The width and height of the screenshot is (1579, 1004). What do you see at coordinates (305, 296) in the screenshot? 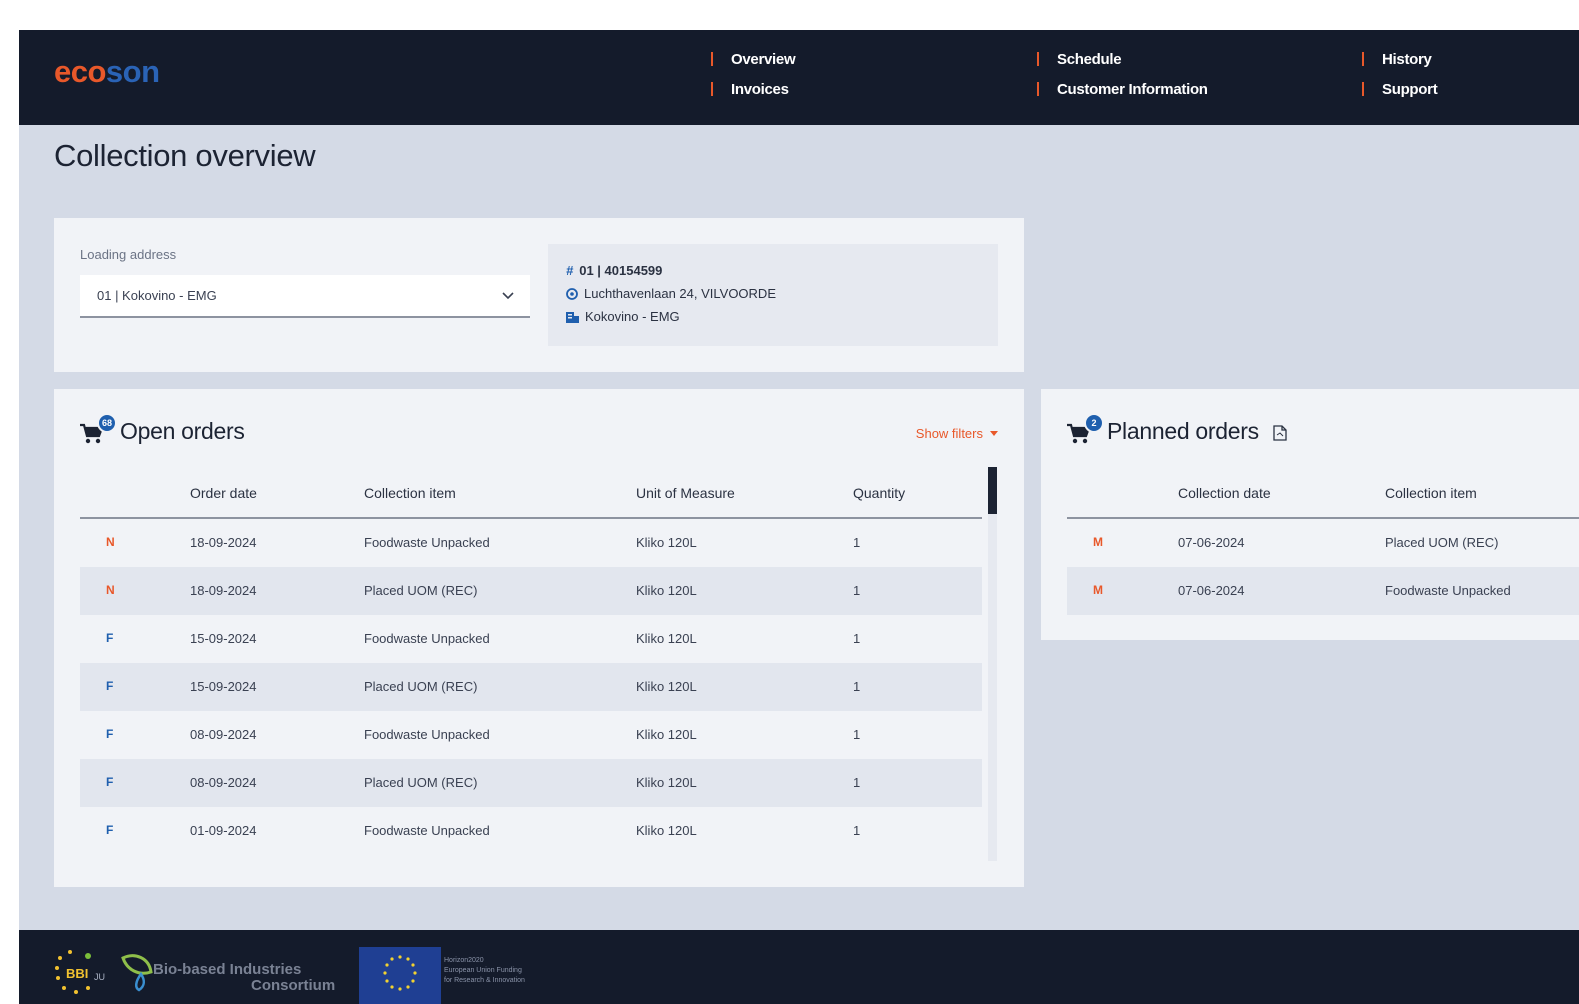
I see `loading-address-select: 01 | Kokovino - EMG` at bounding box center [305, 296].